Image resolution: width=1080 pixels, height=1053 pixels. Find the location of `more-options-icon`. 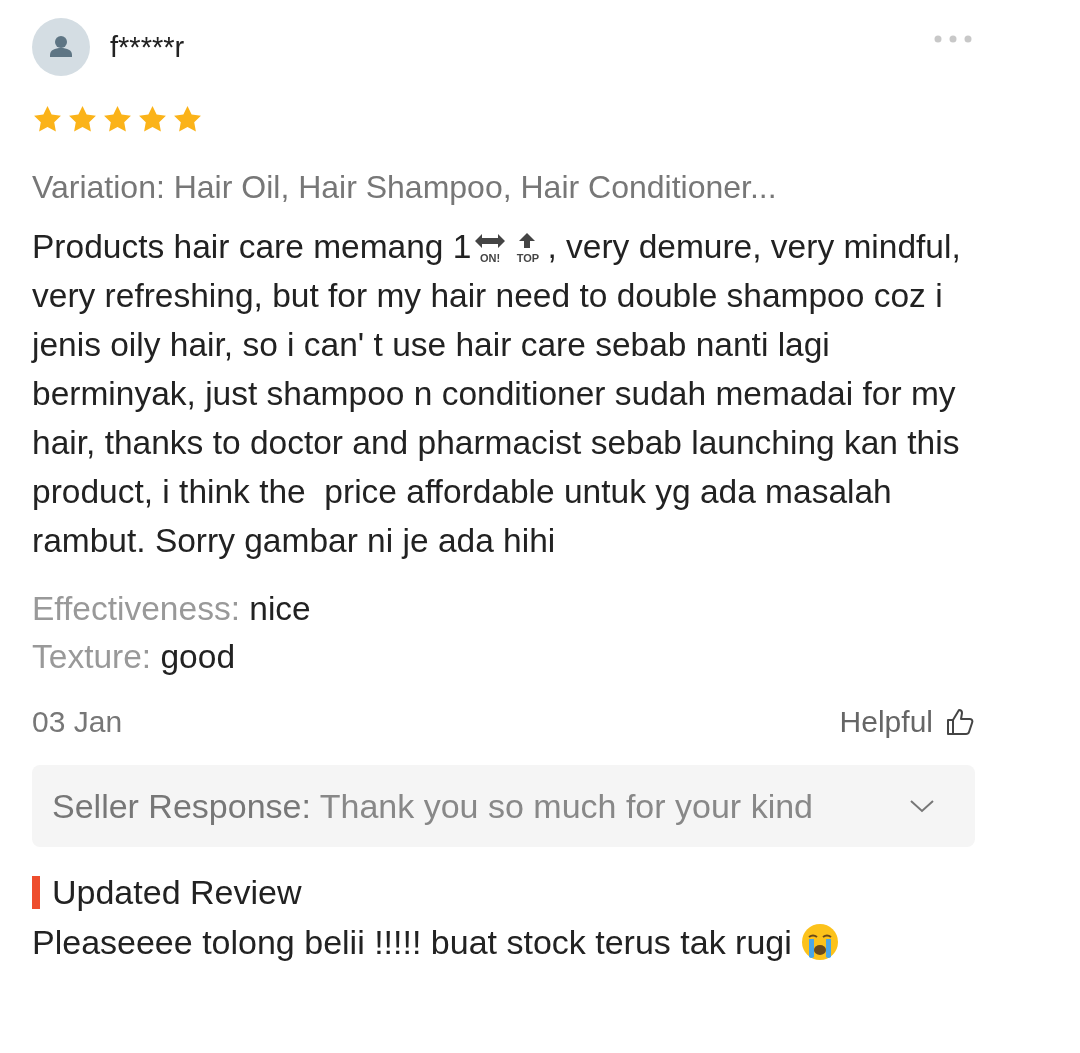

more-options-icon is located at coordinates (953, 39).